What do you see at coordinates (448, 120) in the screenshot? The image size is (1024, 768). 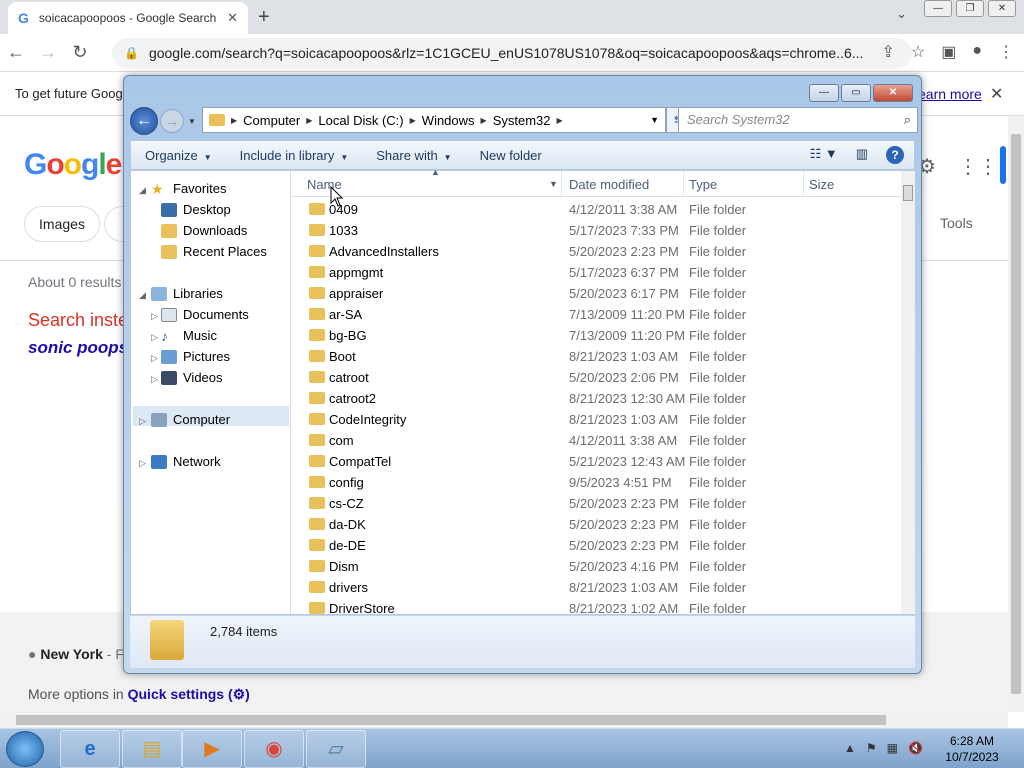 I see `breadcrumb-windows: Windows` at bounding box center [448, 120].